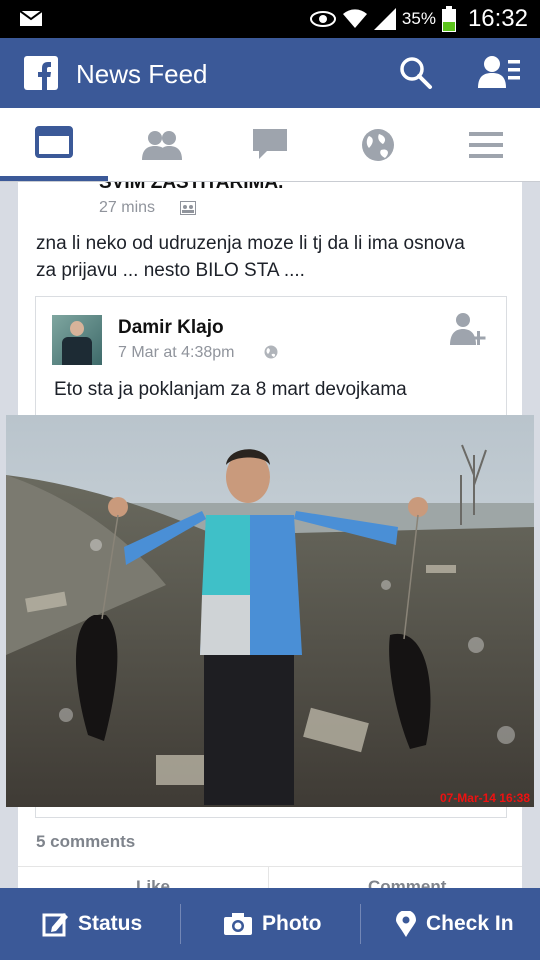 The width and height of the screenshot is (540, 960). Describe the element at coordinates (418, 18) in the screenshot. I see `battery-percent: 35%` at that location.